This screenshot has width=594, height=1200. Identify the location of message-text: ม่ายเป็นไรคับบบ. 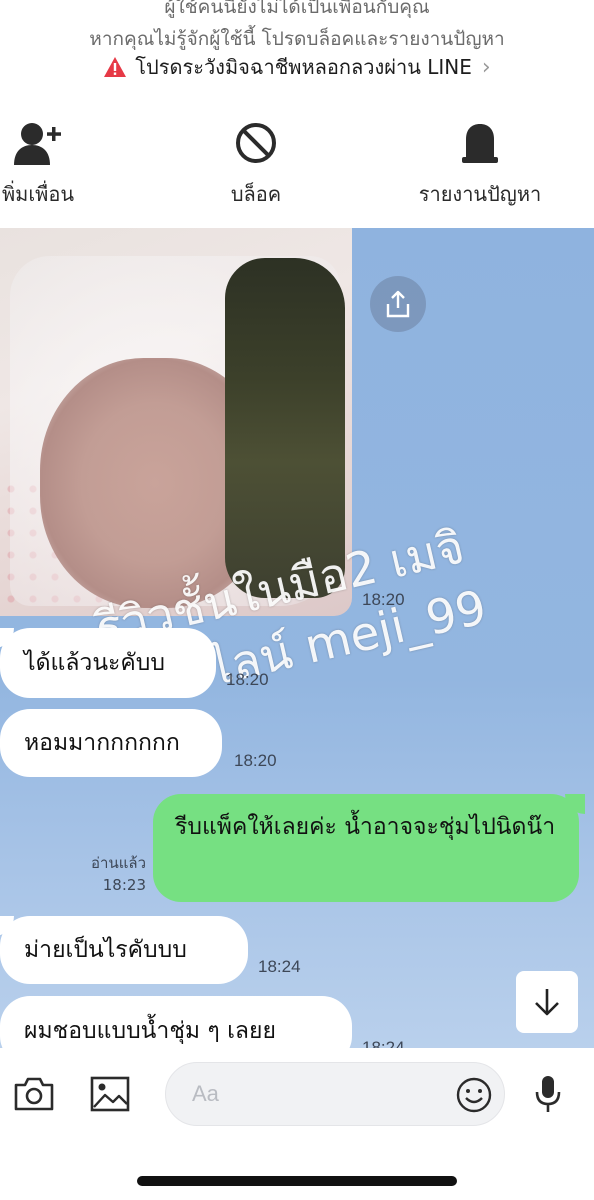
(105, 950).